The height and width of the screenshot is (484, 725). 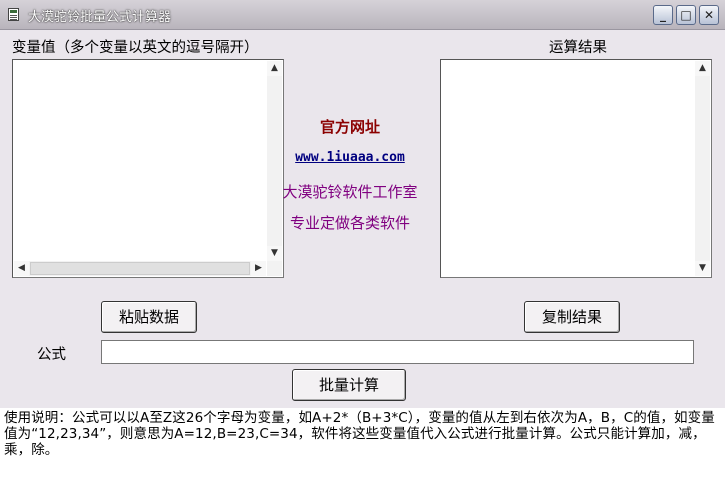 I want to click on copy-results-button: 复制结果, so click(x=572, y=317).